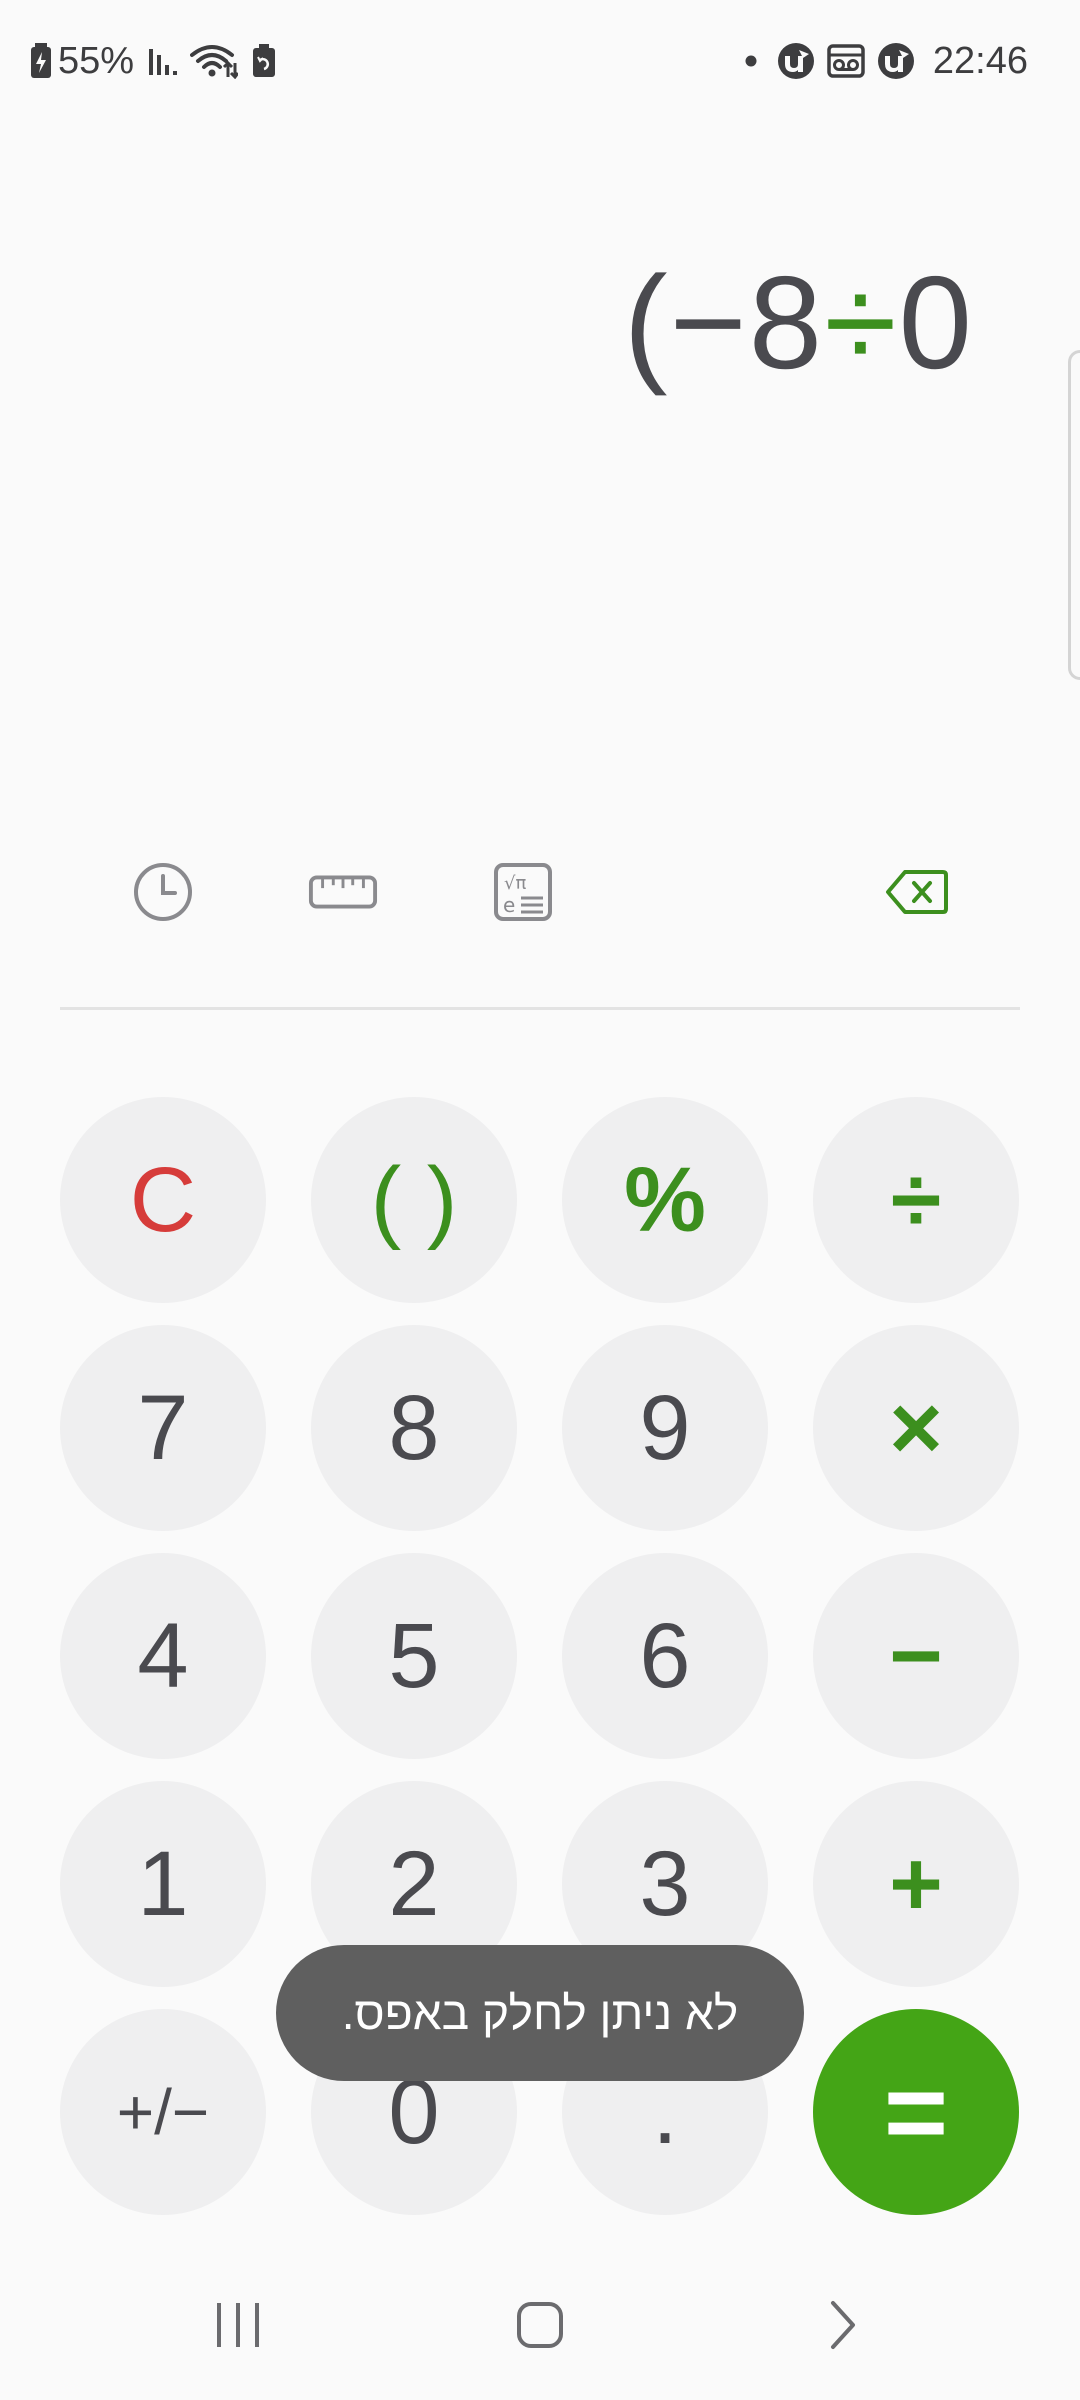  Describe the element at coordinates (861, 322) in the screenshot. I see `expression-operator: ÷` at that location.